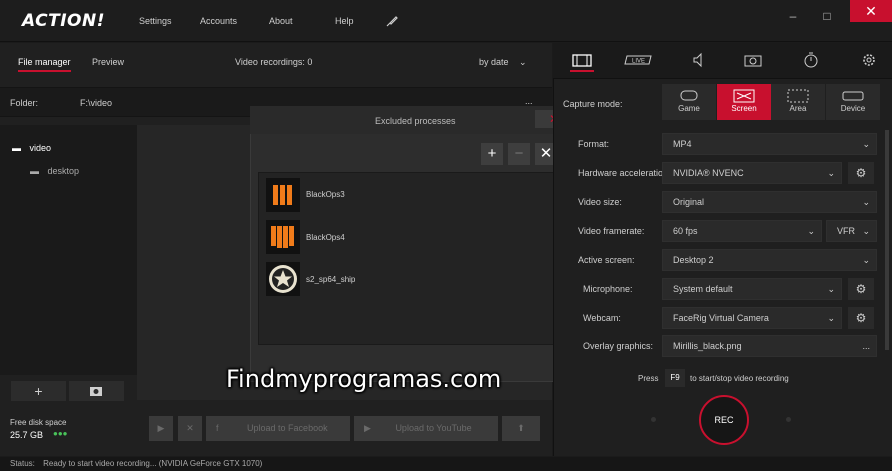 This screenshot has width=892, height=471. What do you see at coordinates (861, 289) in the screenshot?
I see `microphone-settings-gear-icon: ⚙` at bounding box center [861, 289].